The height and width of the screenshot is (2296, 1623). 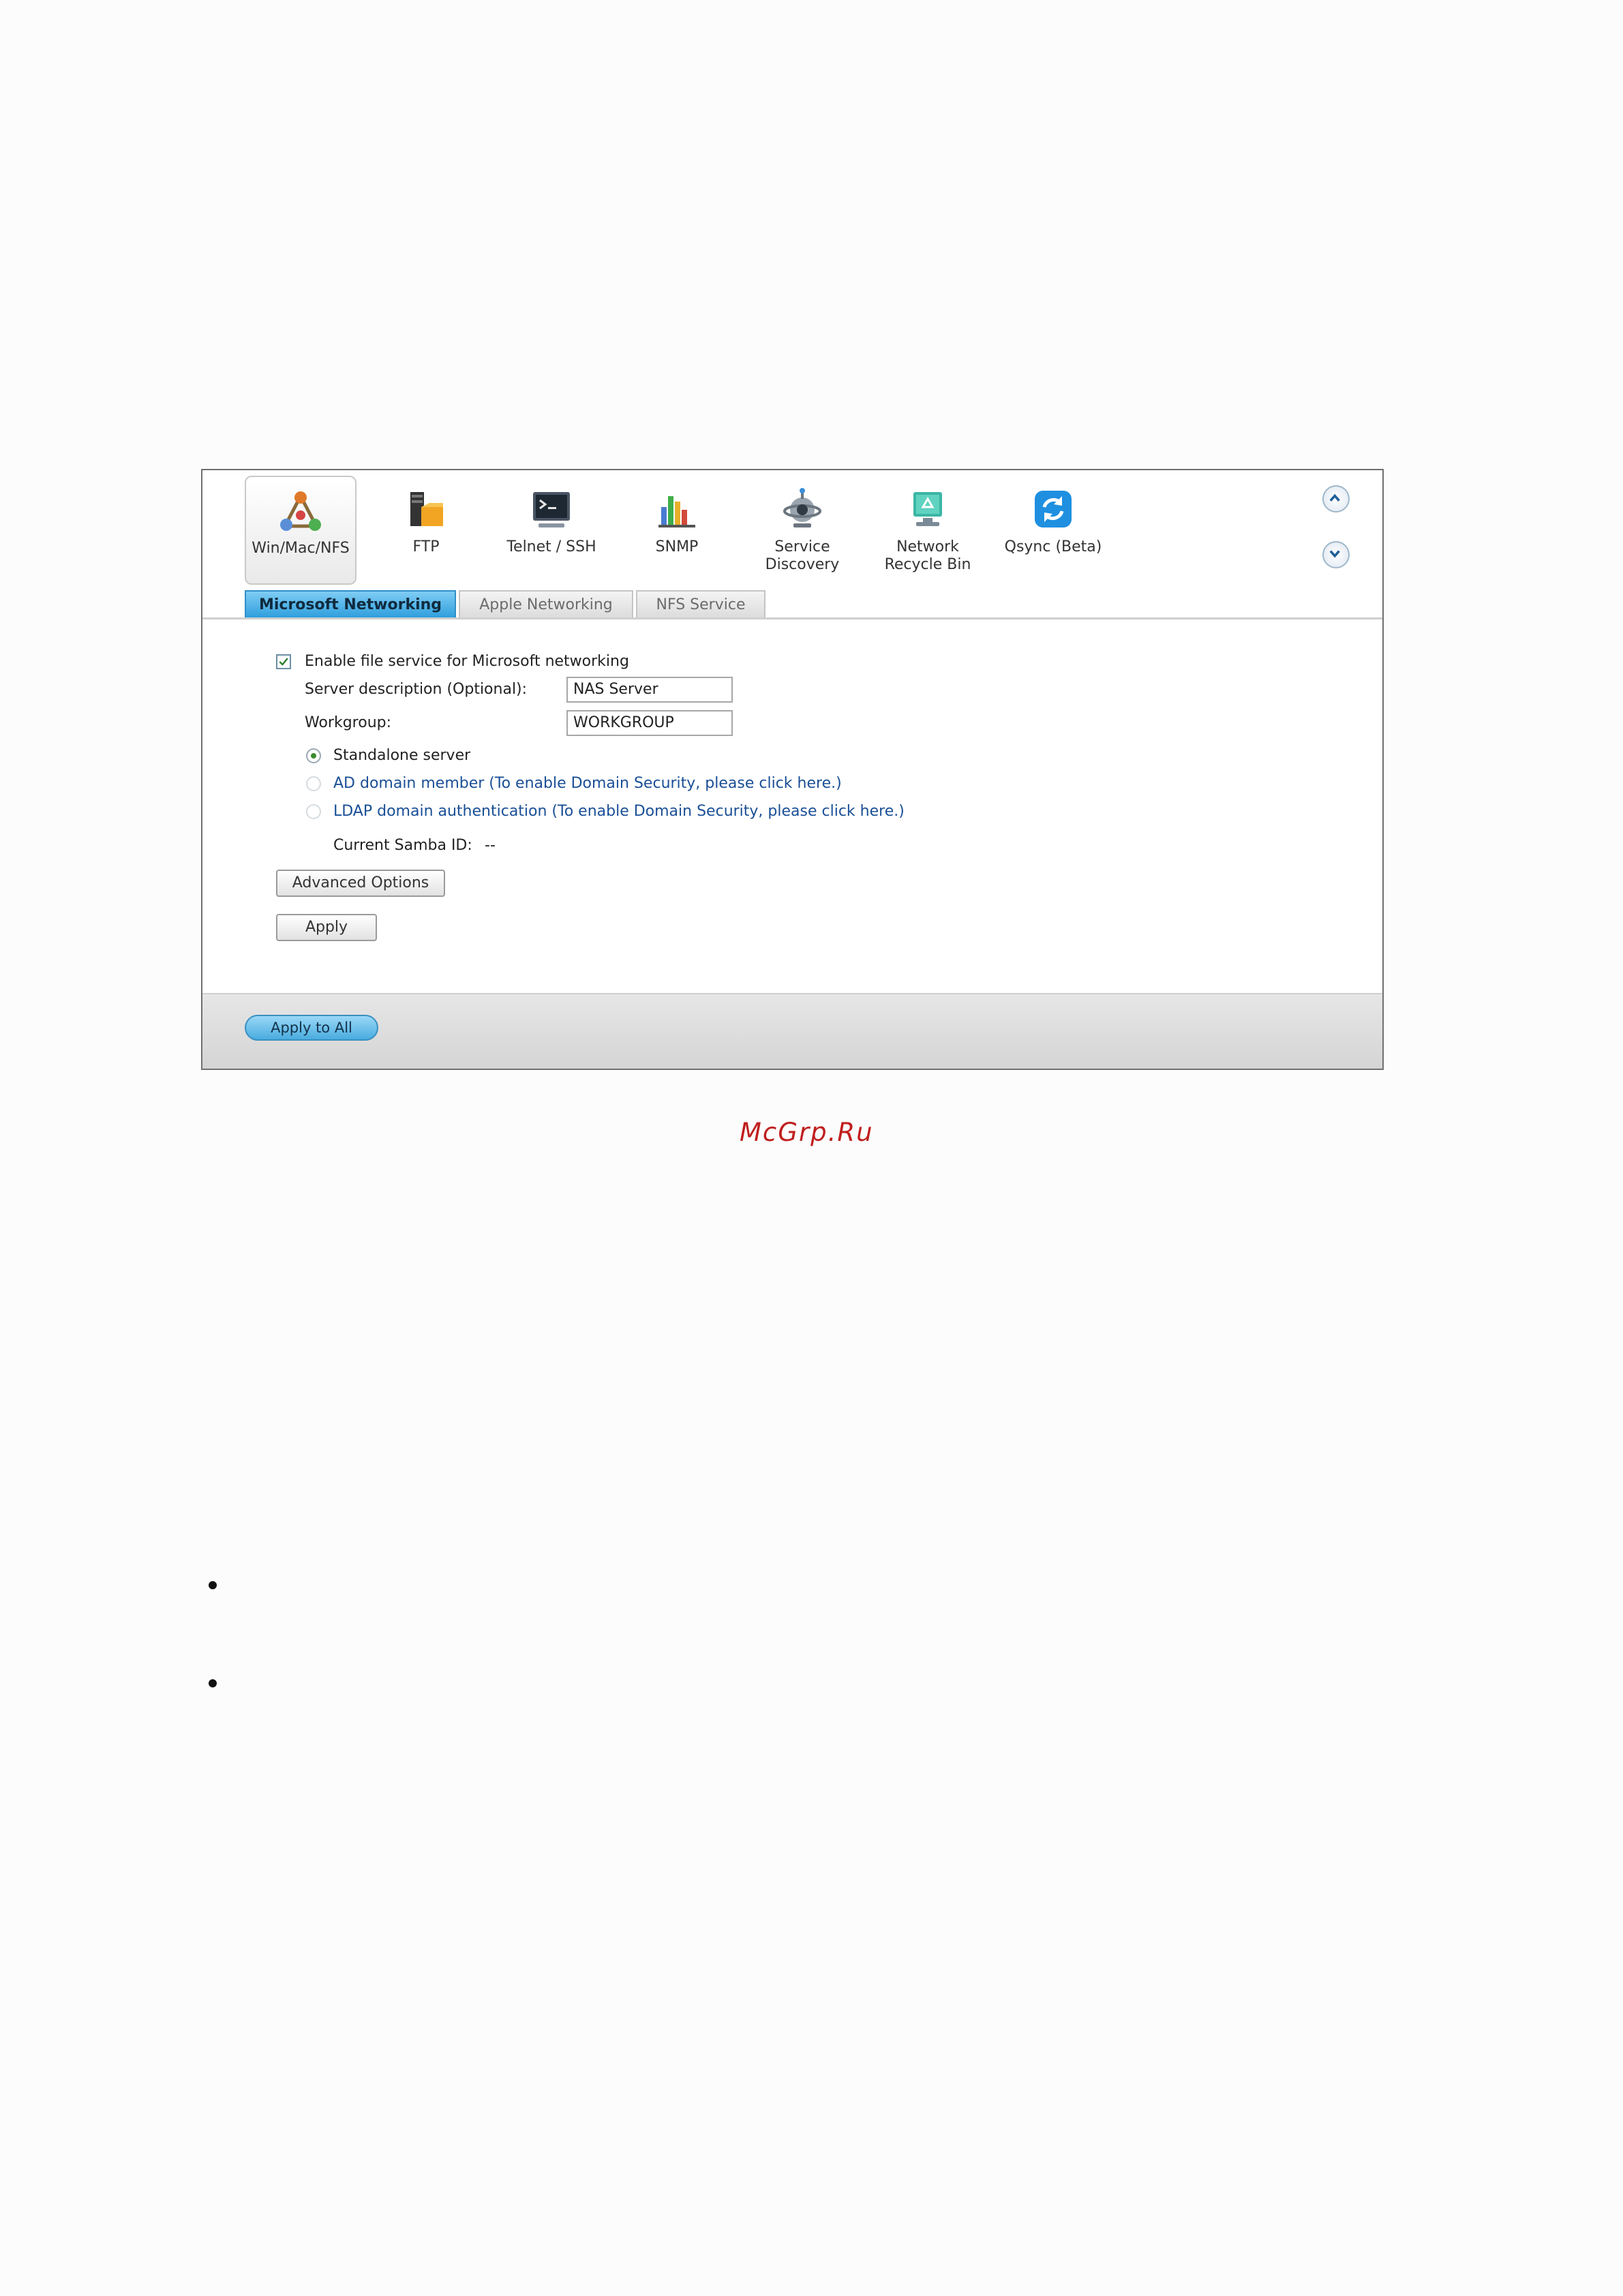 What do you see at coordinates (546, 603) in the screenshot?
I see `tab-apple-networking: Apple Networking` at bounding box center [546, 603].